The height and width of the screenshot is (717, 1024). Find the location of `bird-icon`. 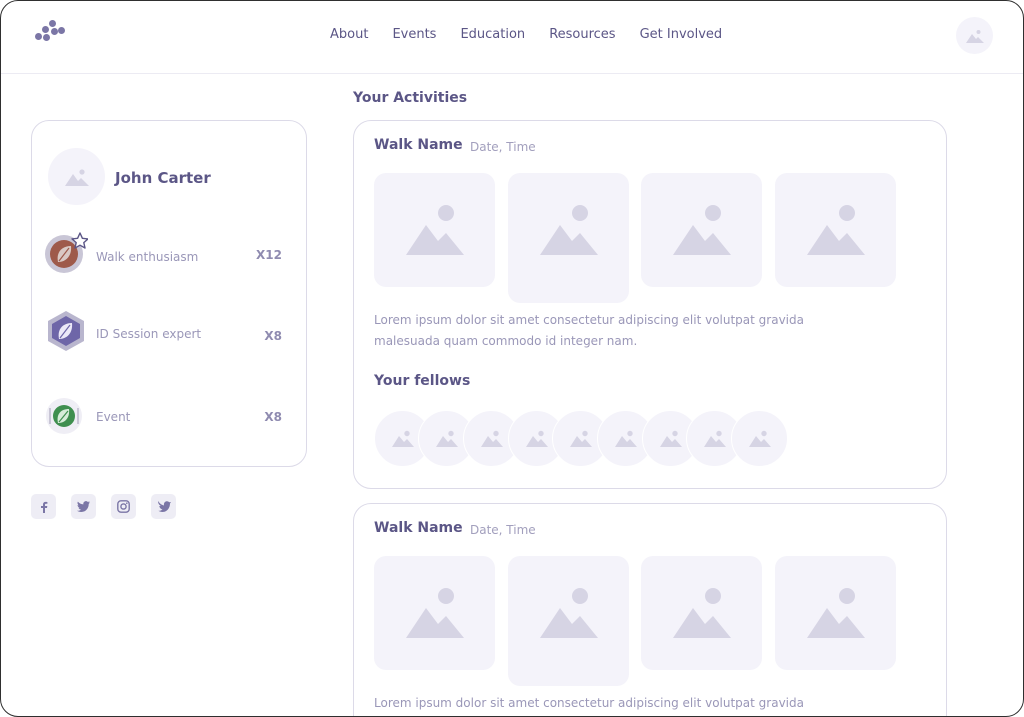

bird-icon is located at coordinates (163, 506).